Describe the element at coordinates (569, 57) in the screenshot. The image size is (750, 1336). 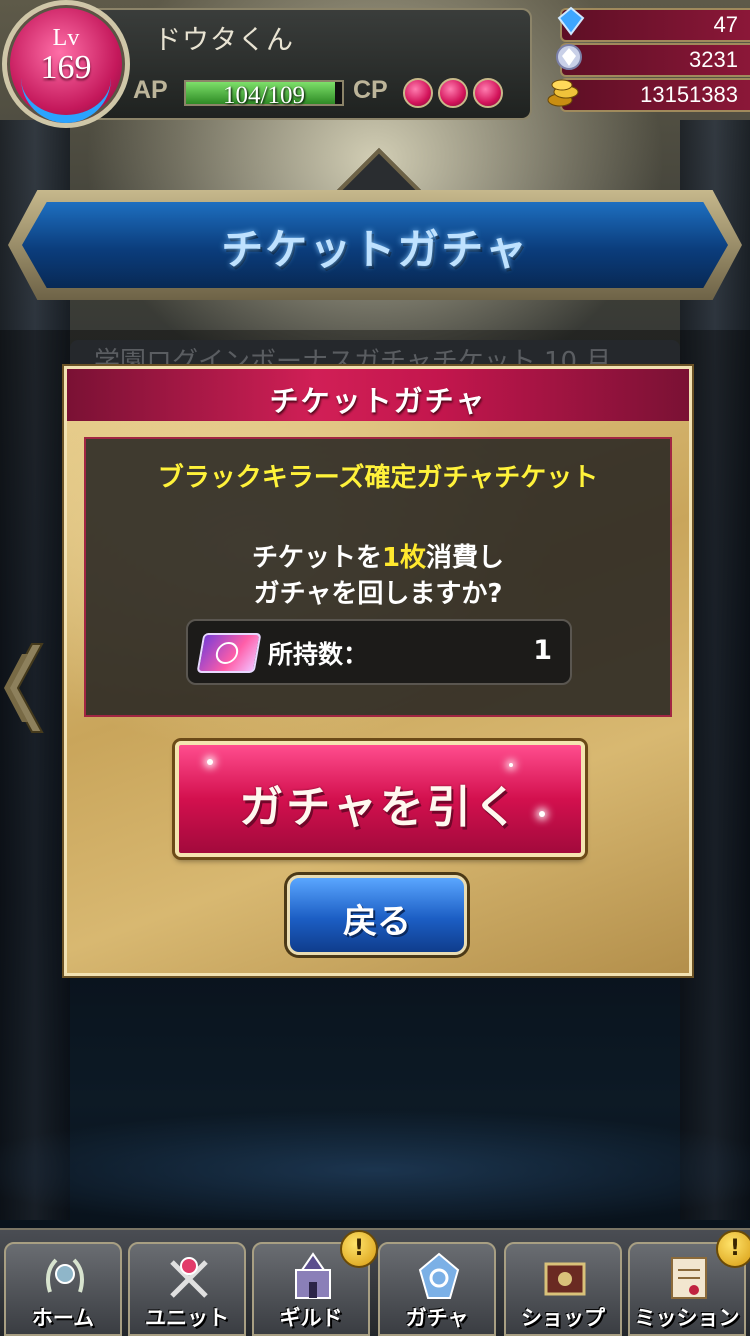
I see `white-gem-icon` at that location.